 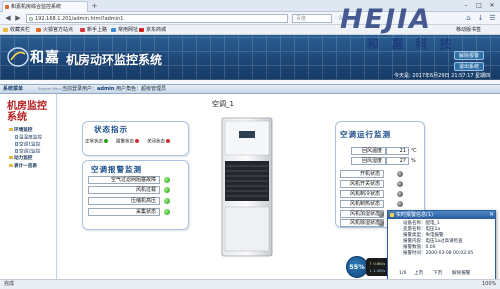 What do you see at coordinates (397, 151) in the screenshot?
I see `return-air-temp-value: 21` at bounding box center [397, 151].